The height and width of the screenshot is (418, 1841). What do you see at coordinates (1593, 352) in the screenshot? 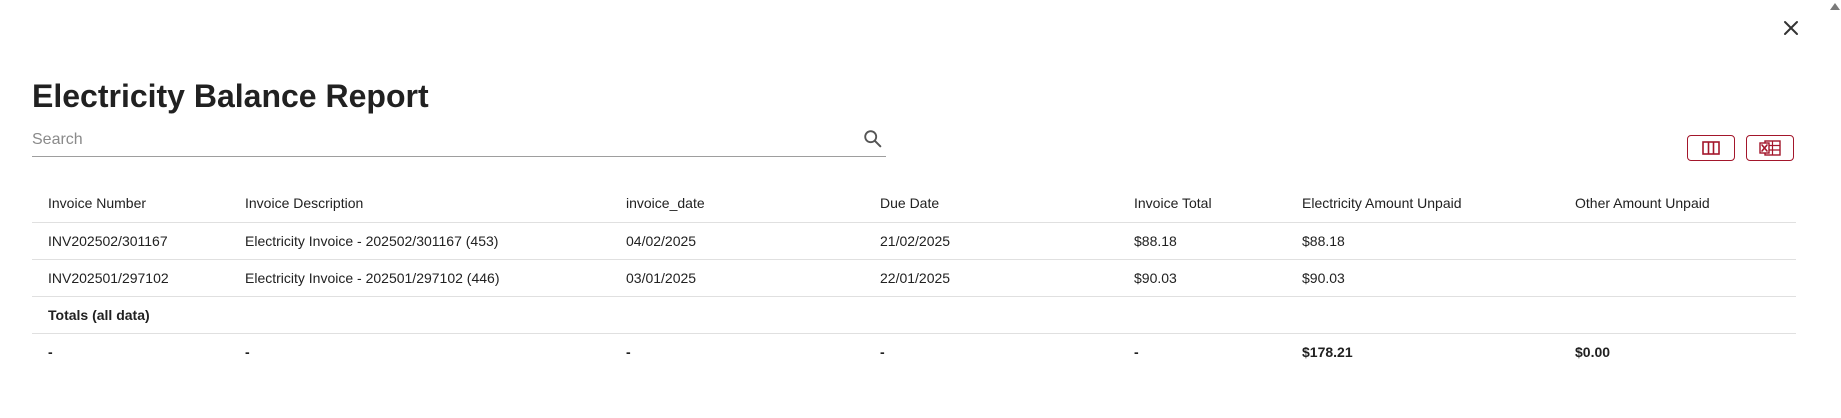
I see `total-other-amount-unpaid: $0.00` at bounding box center [1593, 352].